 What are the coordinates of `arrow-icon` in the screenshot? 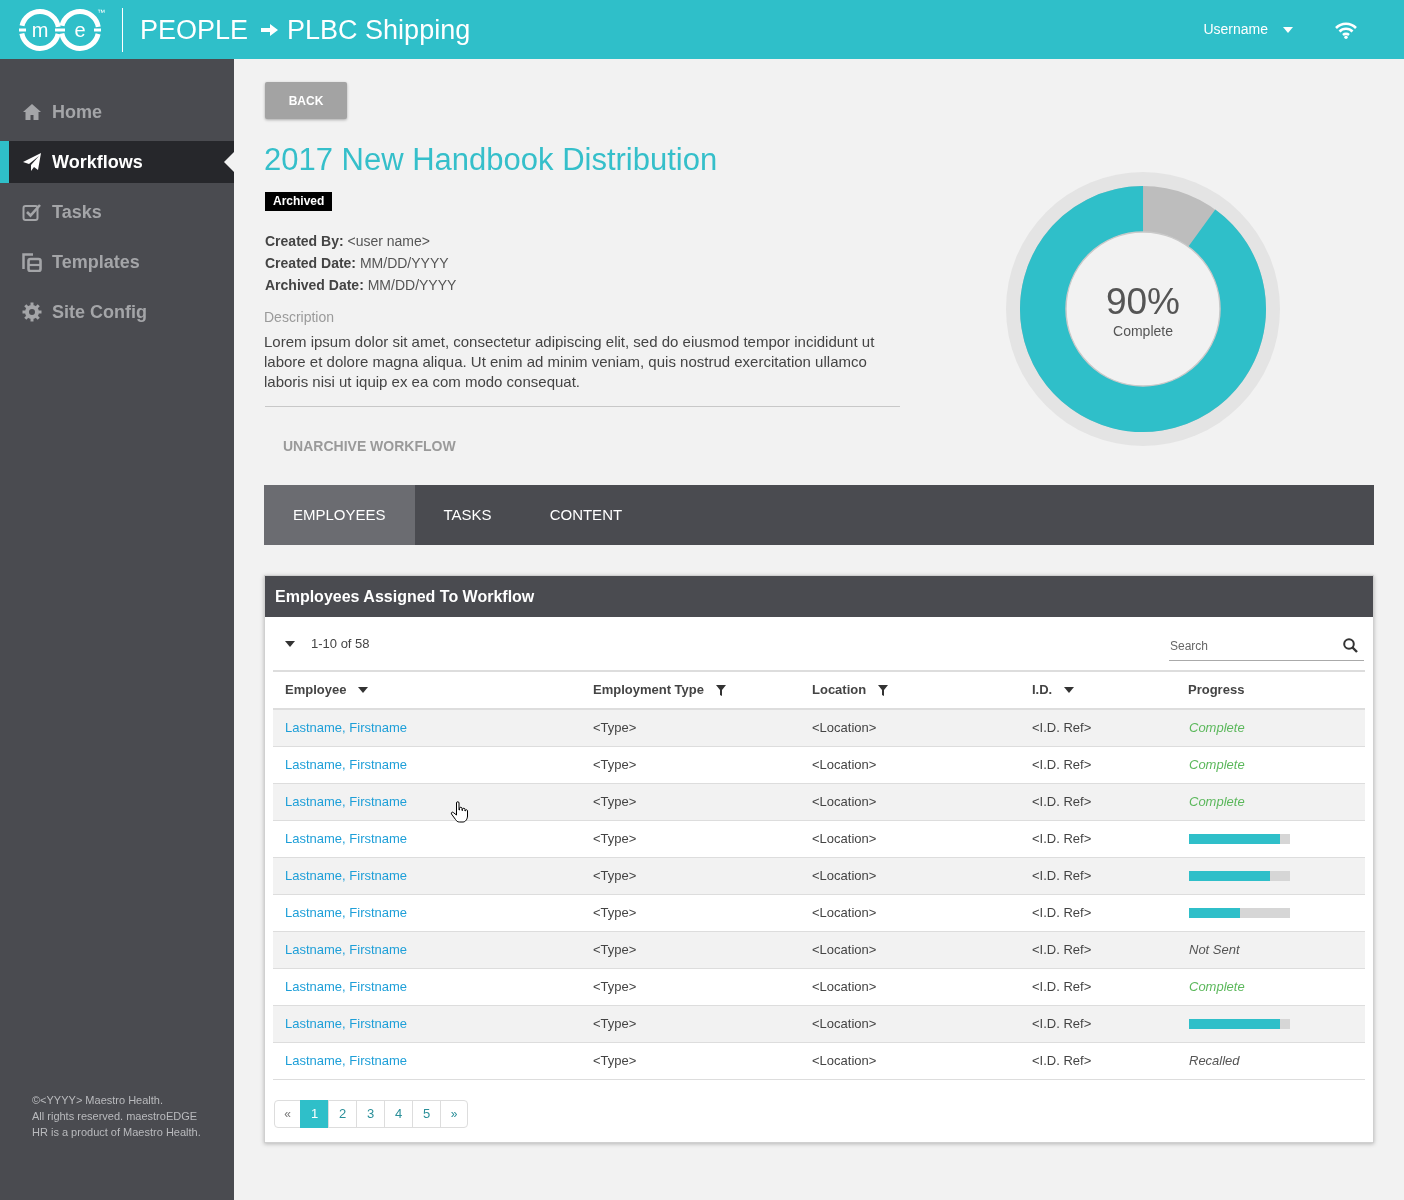 It's located at (270, 29).